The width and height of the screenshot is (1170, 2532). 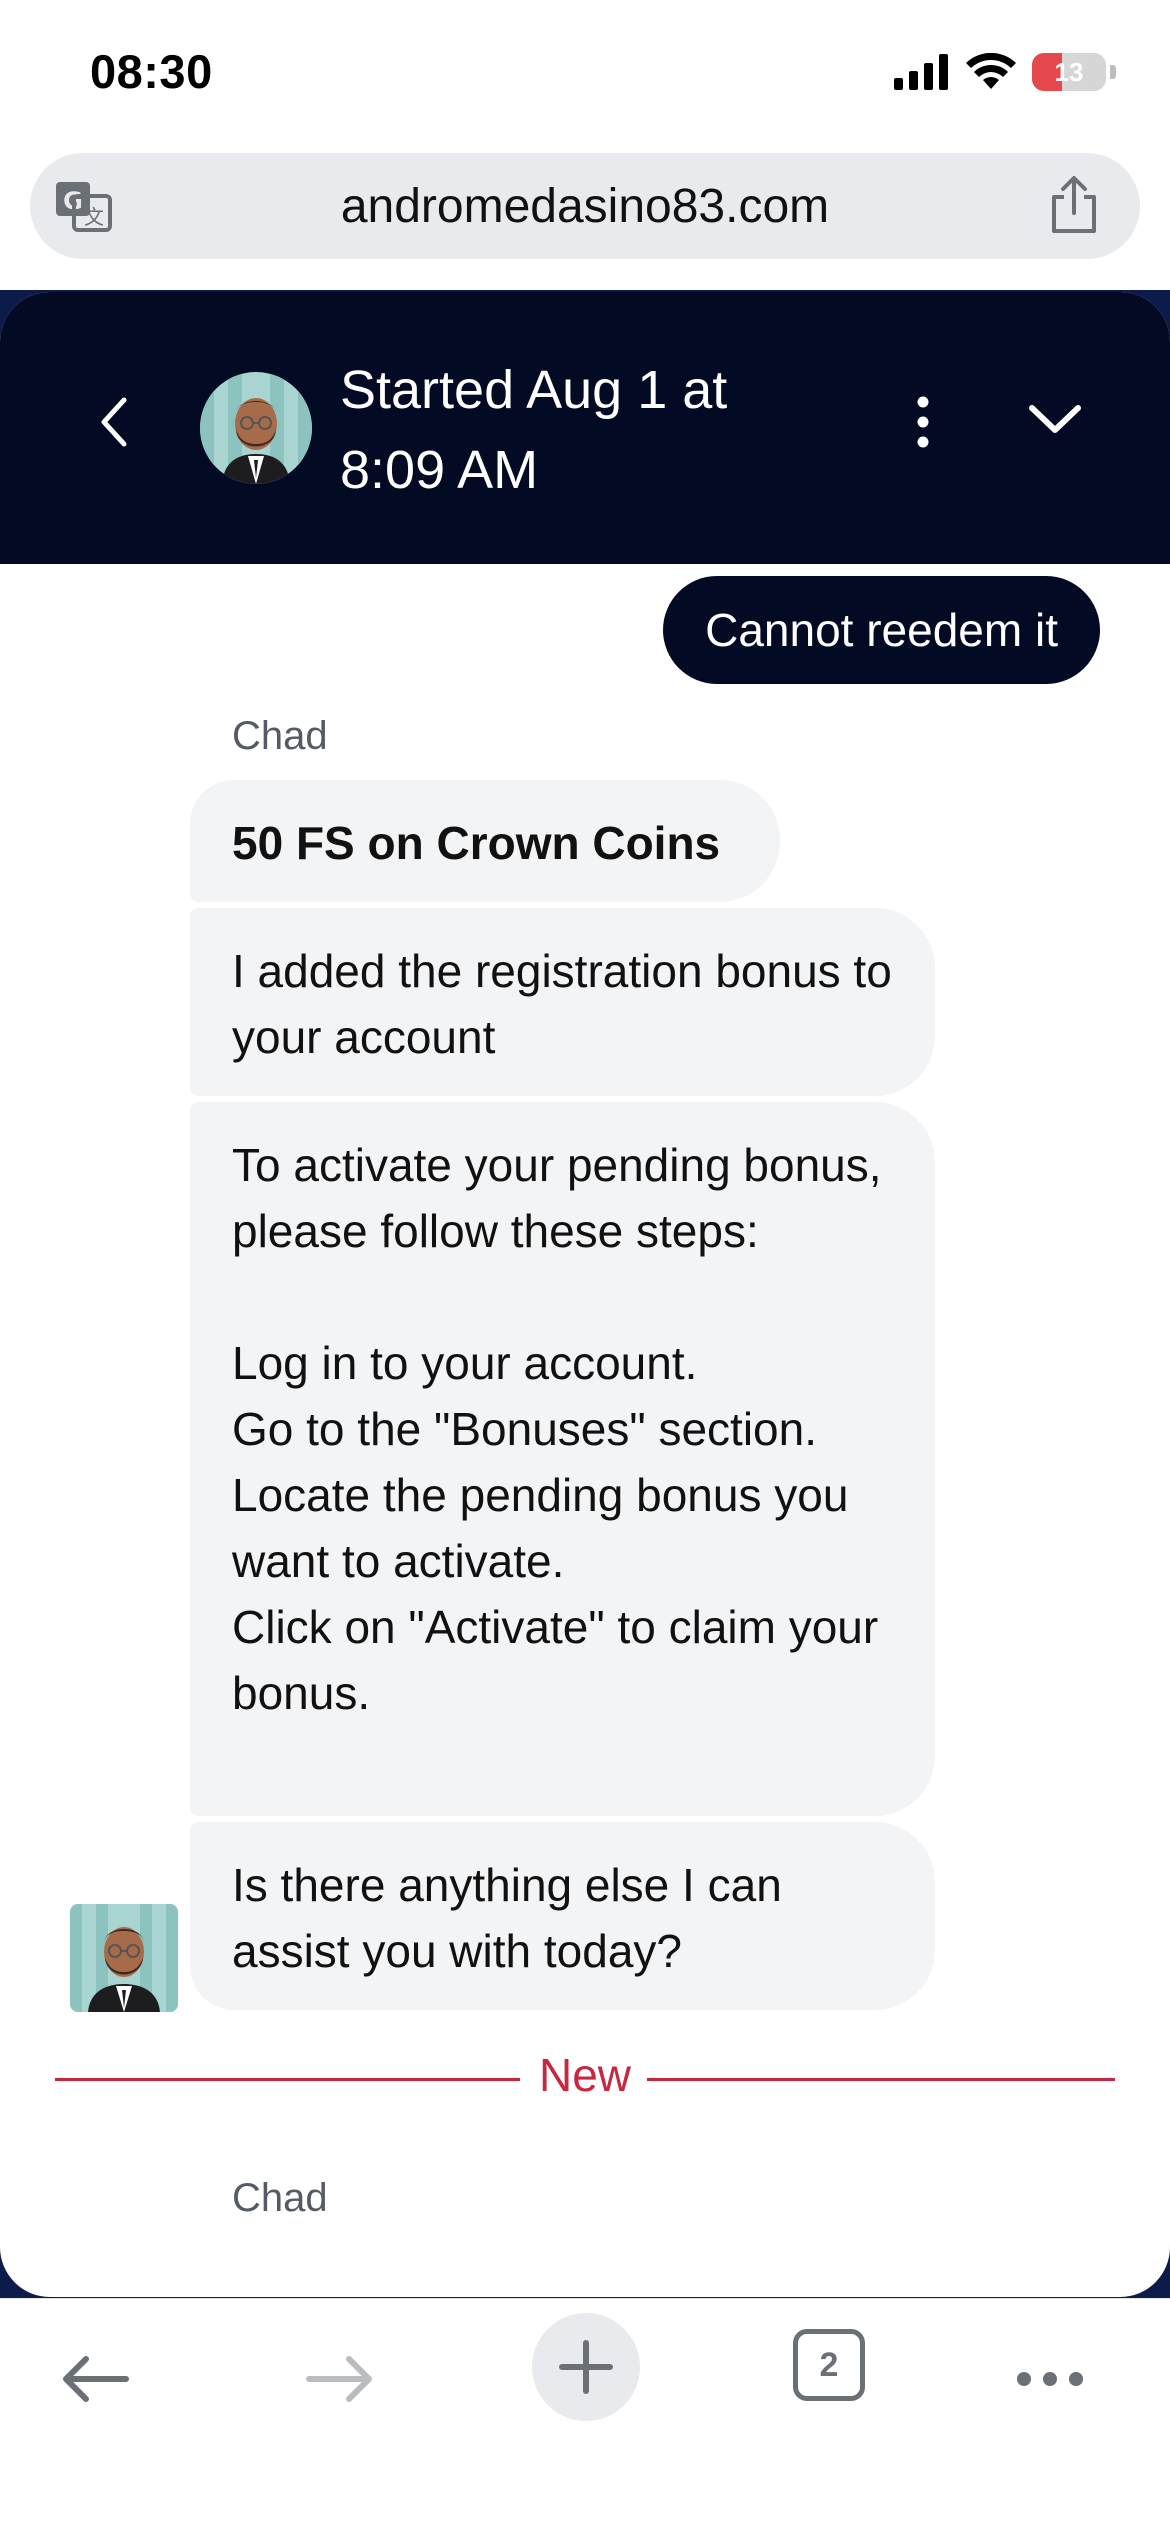 I want to click on signal-icon, so click(x=921, y=72).